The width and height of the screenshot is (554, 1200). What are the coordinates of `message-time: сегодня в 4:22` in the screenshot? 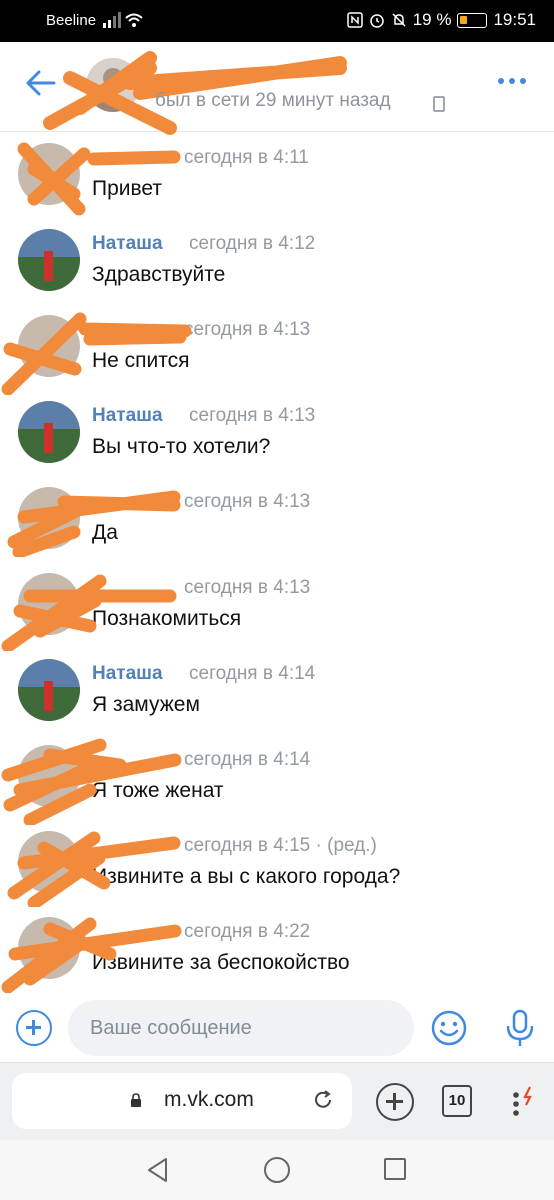 It's located at (247, 931).